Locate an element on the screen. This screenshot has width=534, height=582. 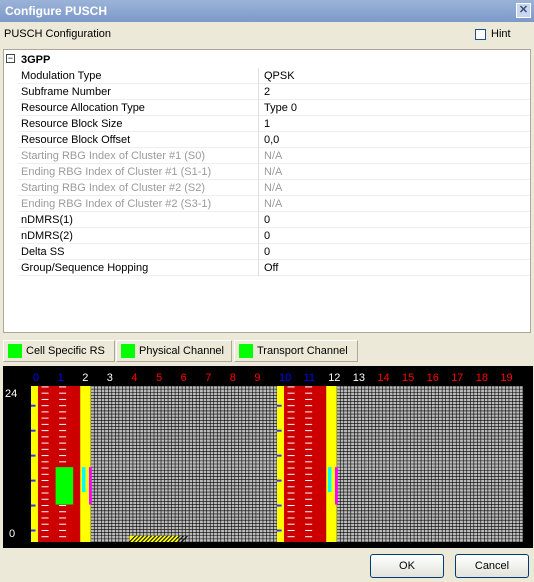
allocation-block is located at coordinates (64, 486).